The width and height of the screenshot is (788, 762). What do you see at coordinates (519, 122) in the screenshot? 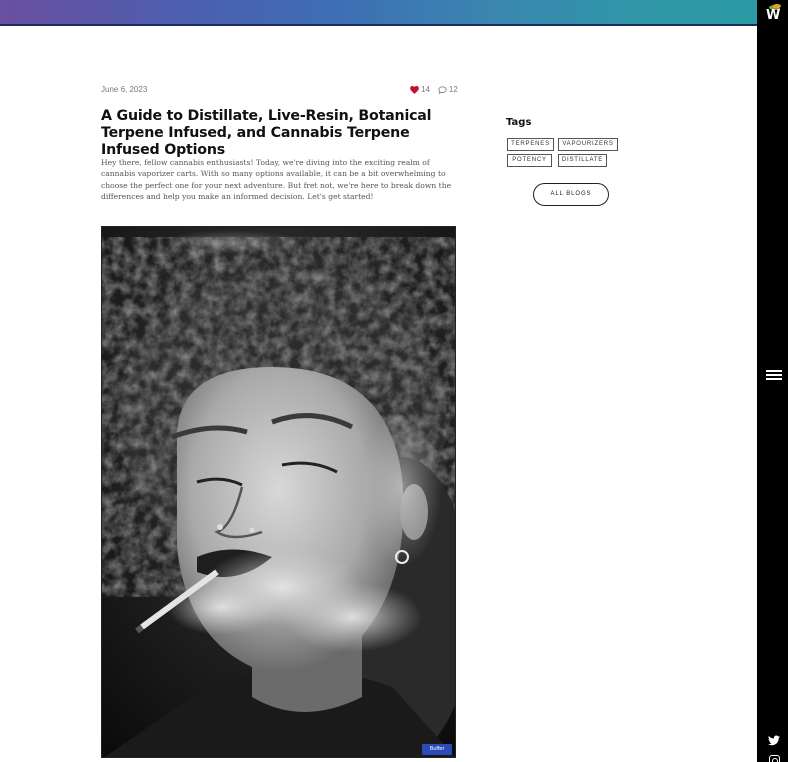
I see `tags-heading: Tags` at bounding box center [519, 122].